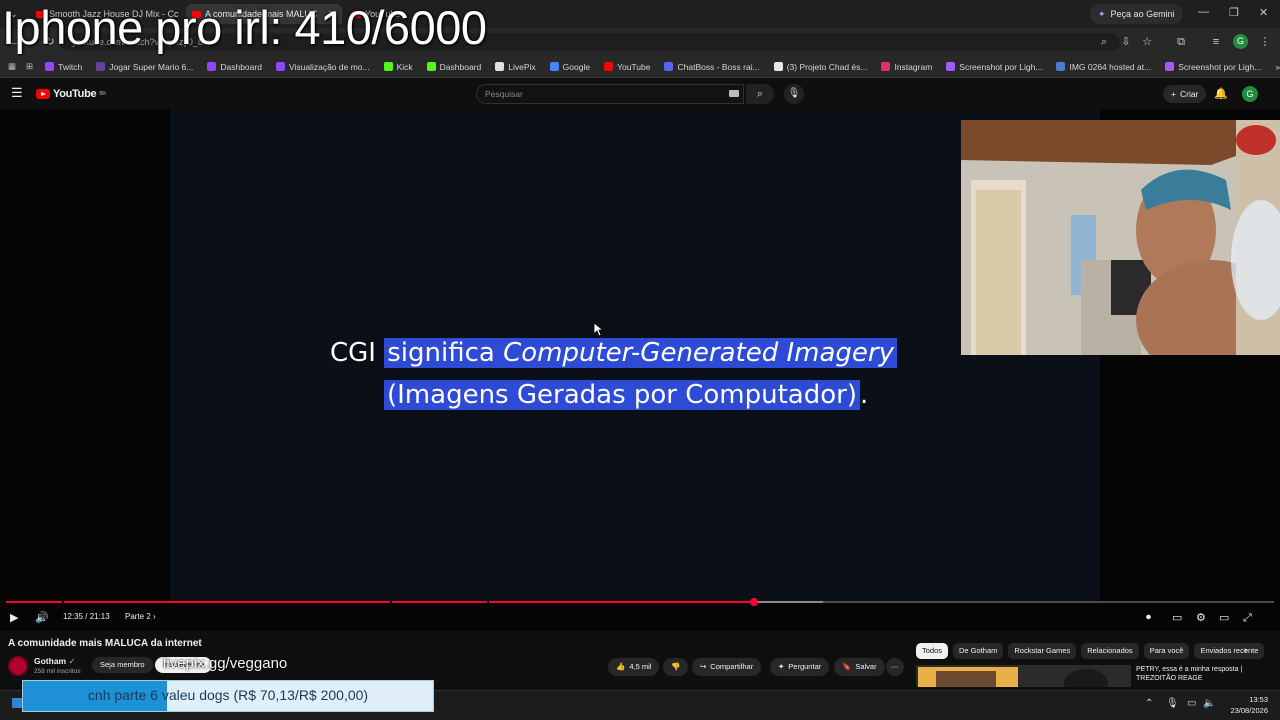 This screenshot has height=720, width=1280. Describe the element at coordinates (1147, 42) in the screenshot. I see `bookmark-star-icon: ☆` at that location.